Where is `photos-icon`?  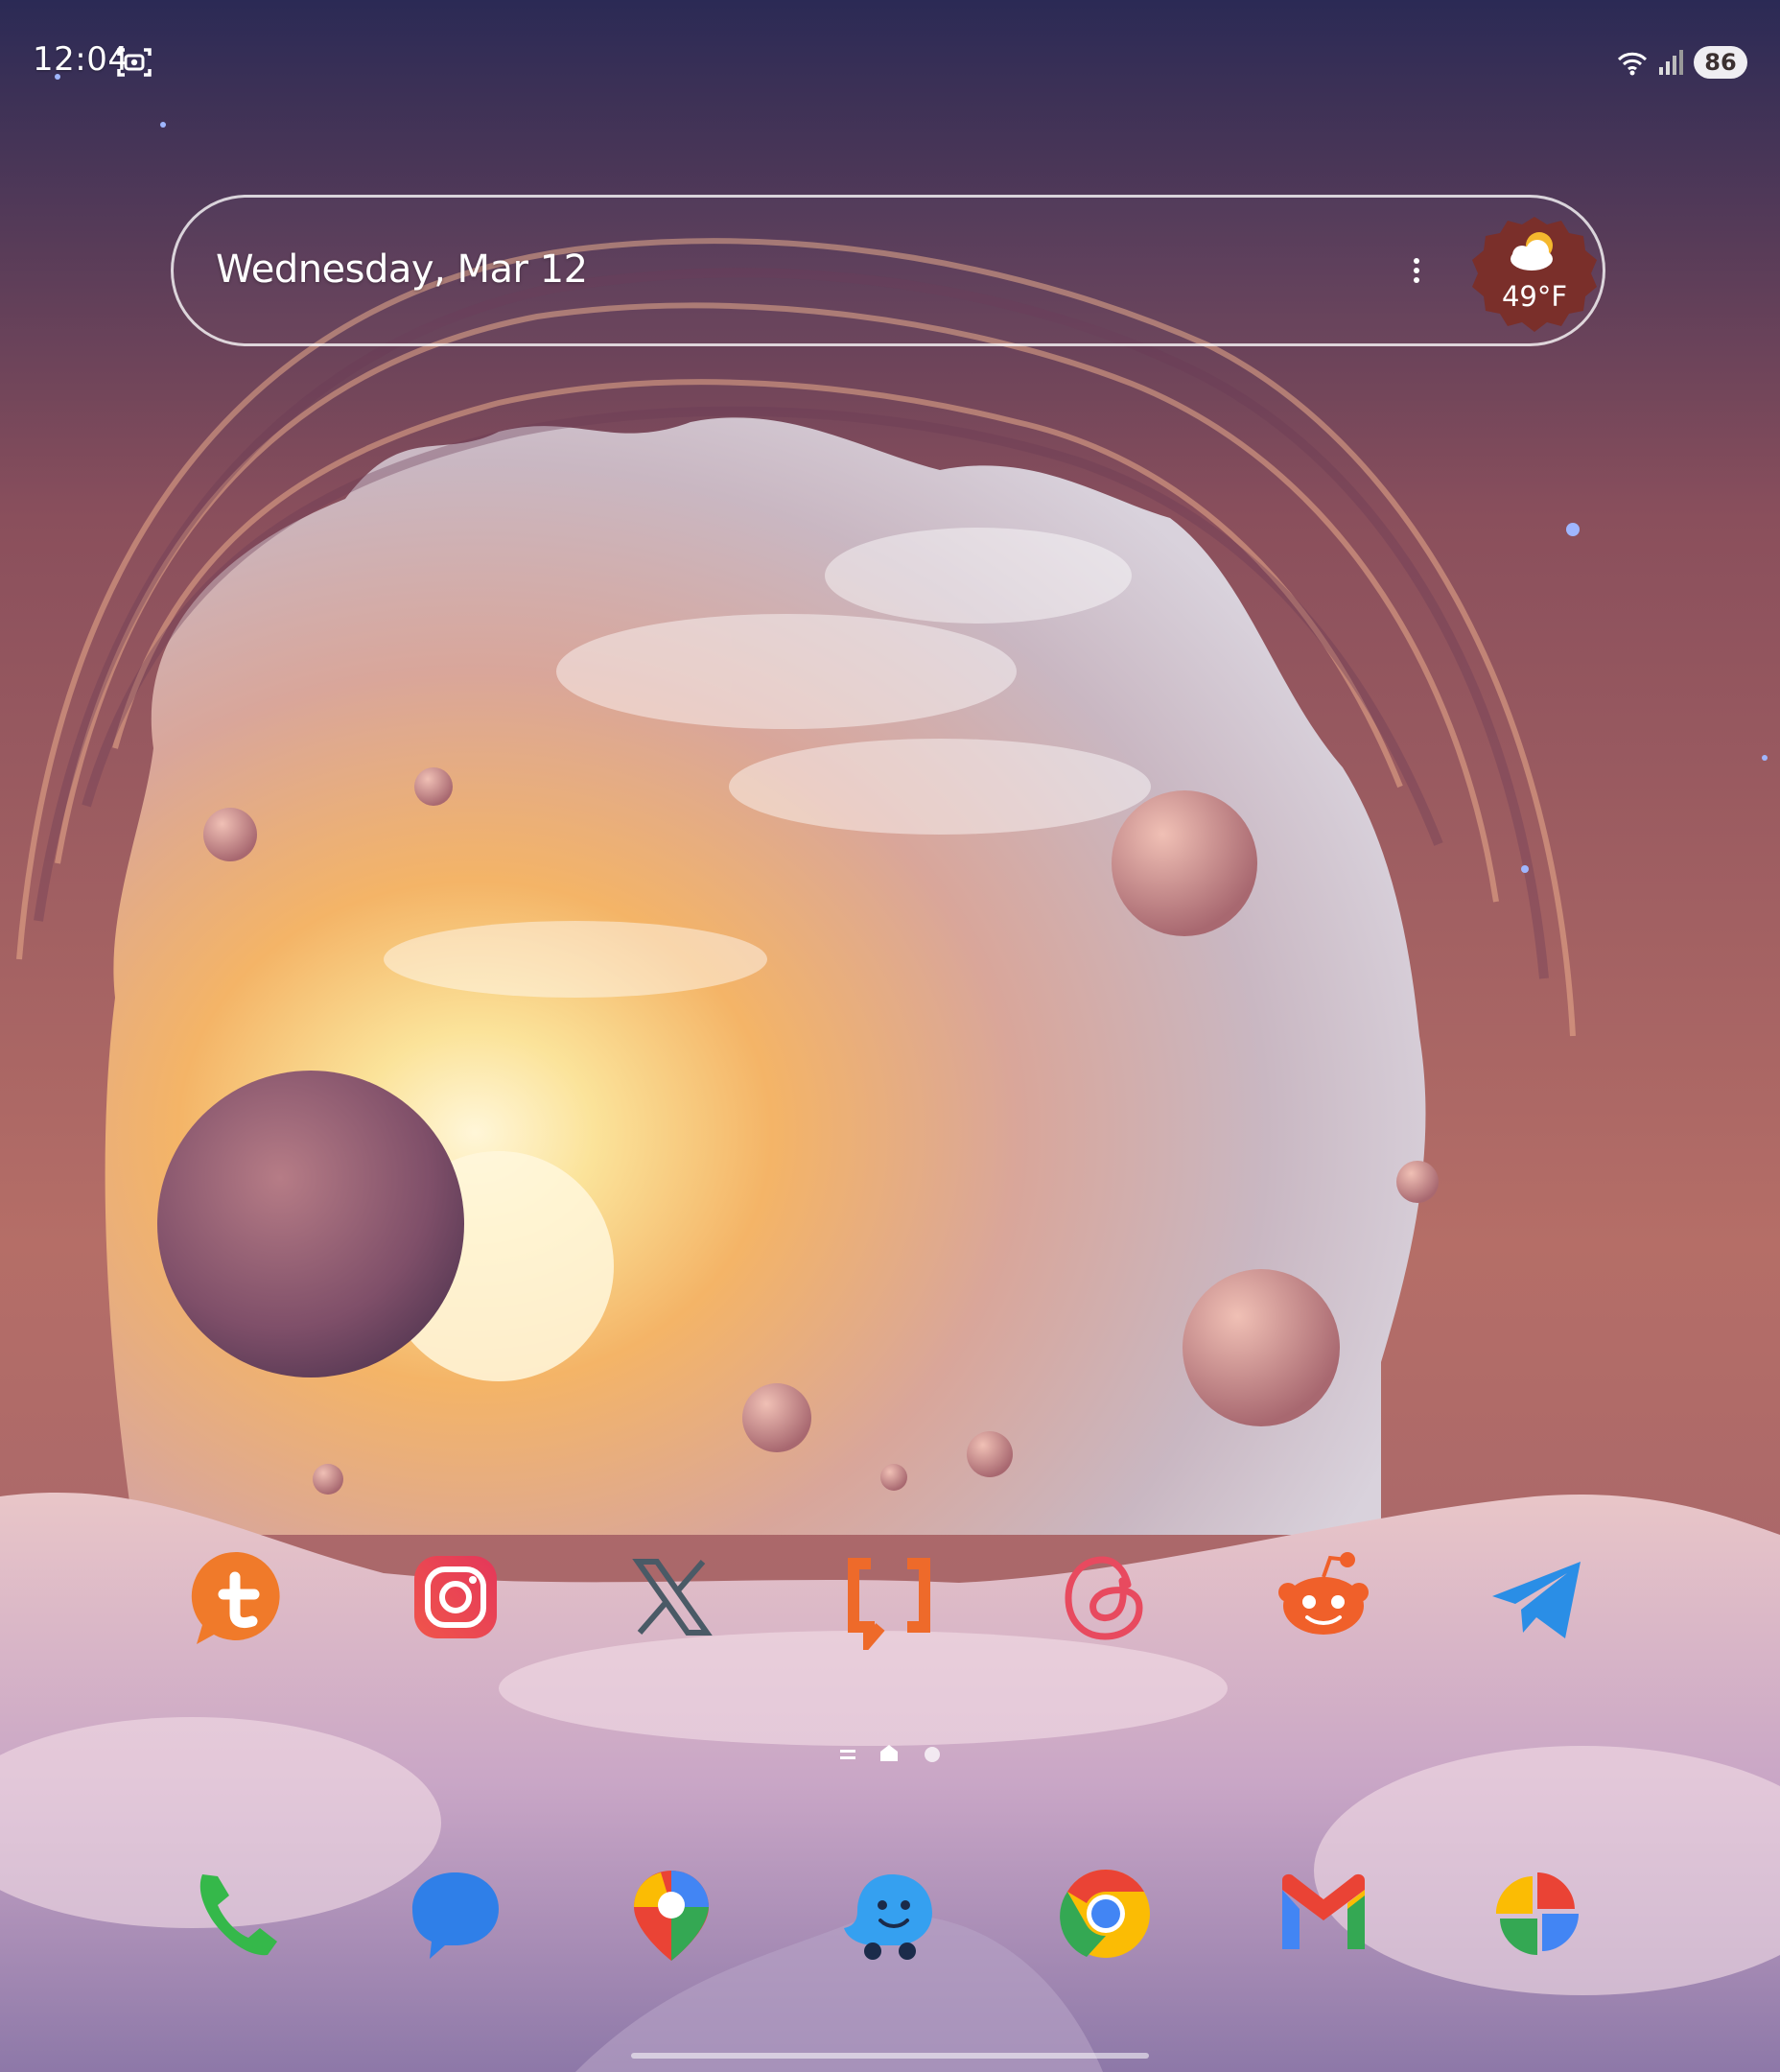
photos-icon is located at coordinates (1537, 1913).